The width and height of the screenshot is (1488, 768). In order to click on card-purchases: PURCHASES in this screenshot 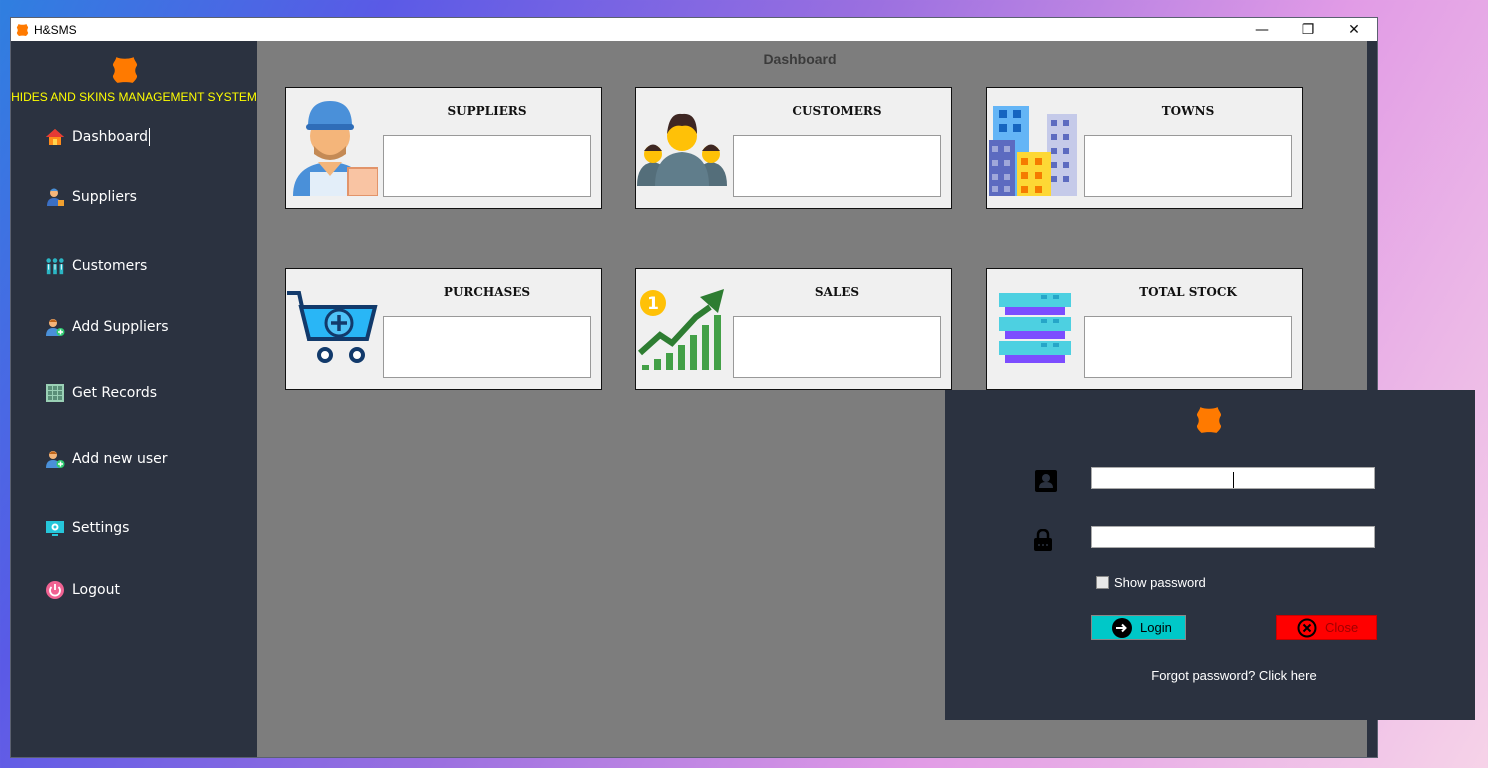, I will do `click(443, 329)`.